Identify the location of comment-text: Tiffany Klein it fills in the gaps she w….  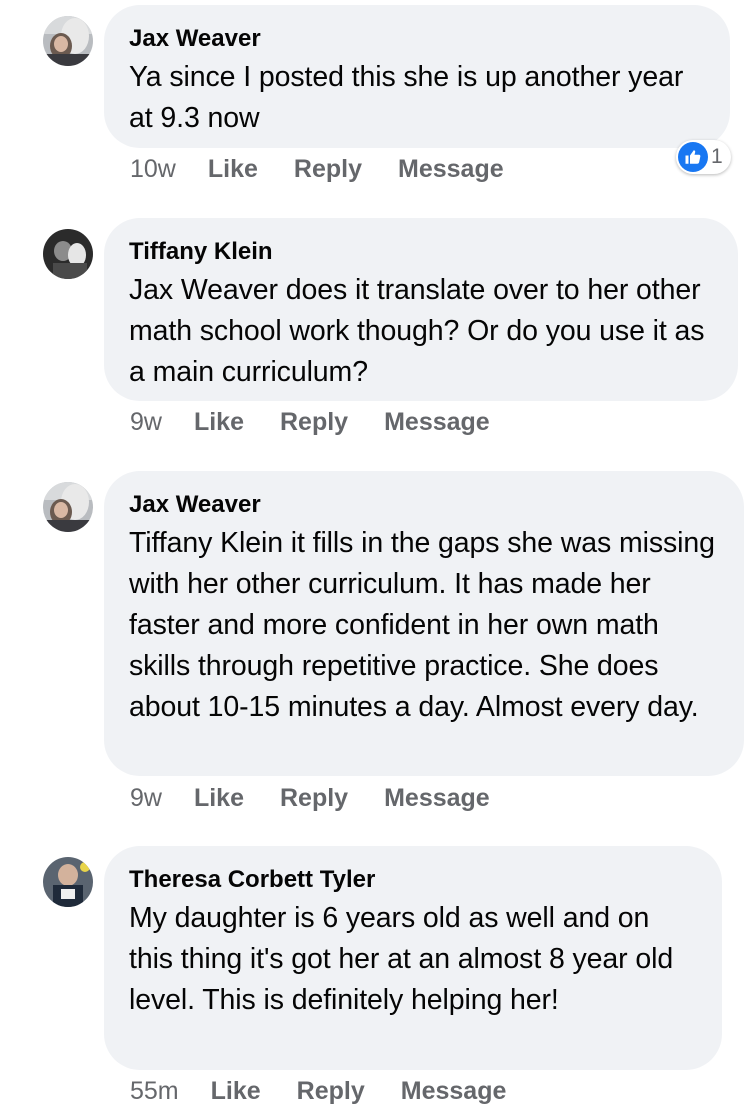
(422, 625).